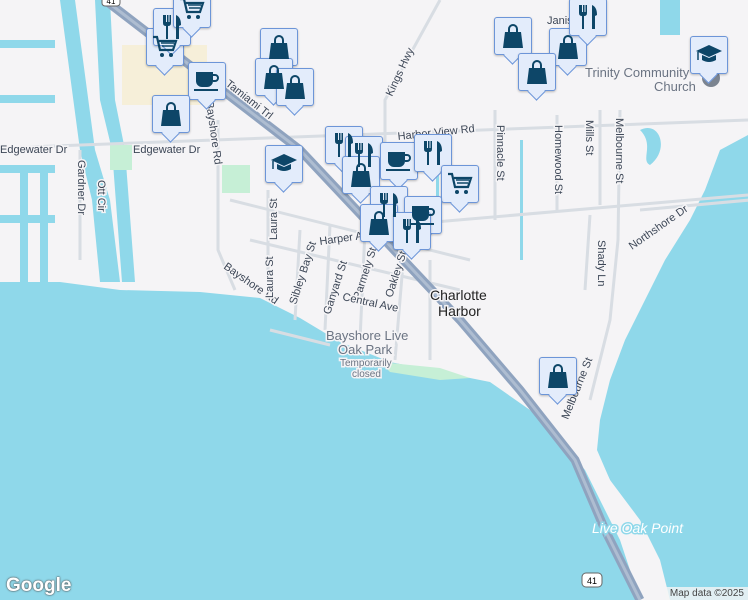 The width and height of the screenshot is (748, 600). I want to click on poi-marker-cart, so click(460, 184).